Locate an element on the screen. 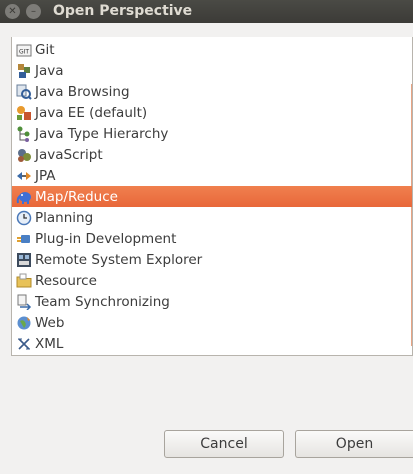 The width and height of the screenshot is (413, 474). java-icon is located at coordinates (24, 71).